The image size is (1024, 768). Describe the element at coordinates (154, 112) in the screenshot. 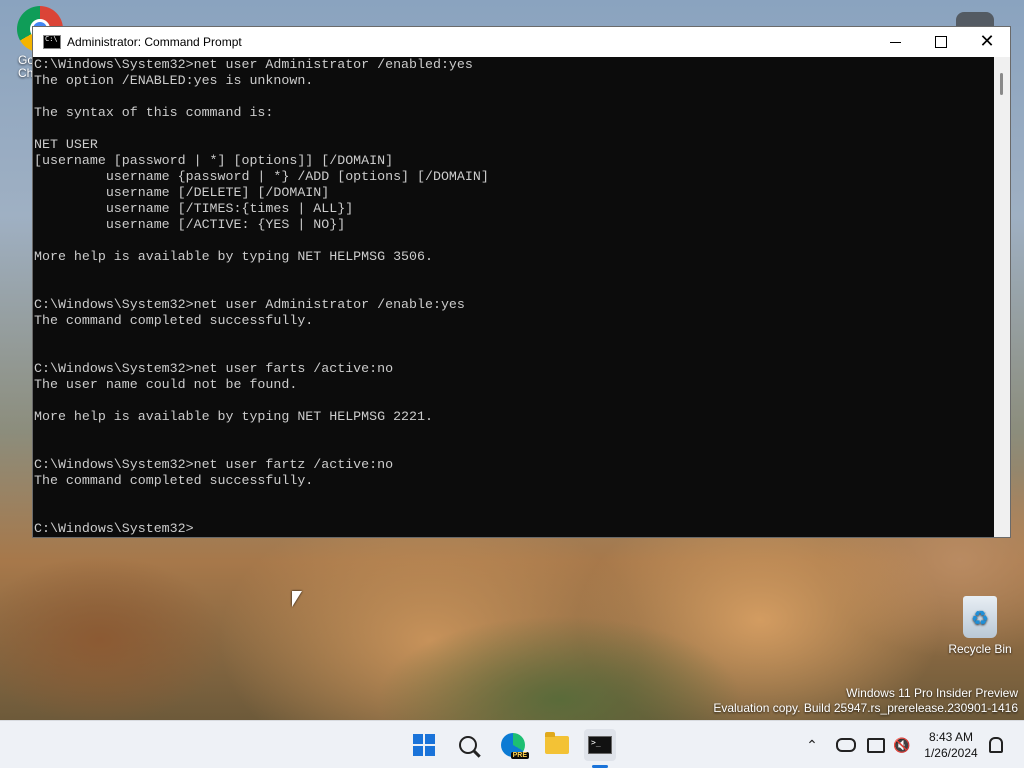

I see `console-line: The syntax of this command is:` at that location.